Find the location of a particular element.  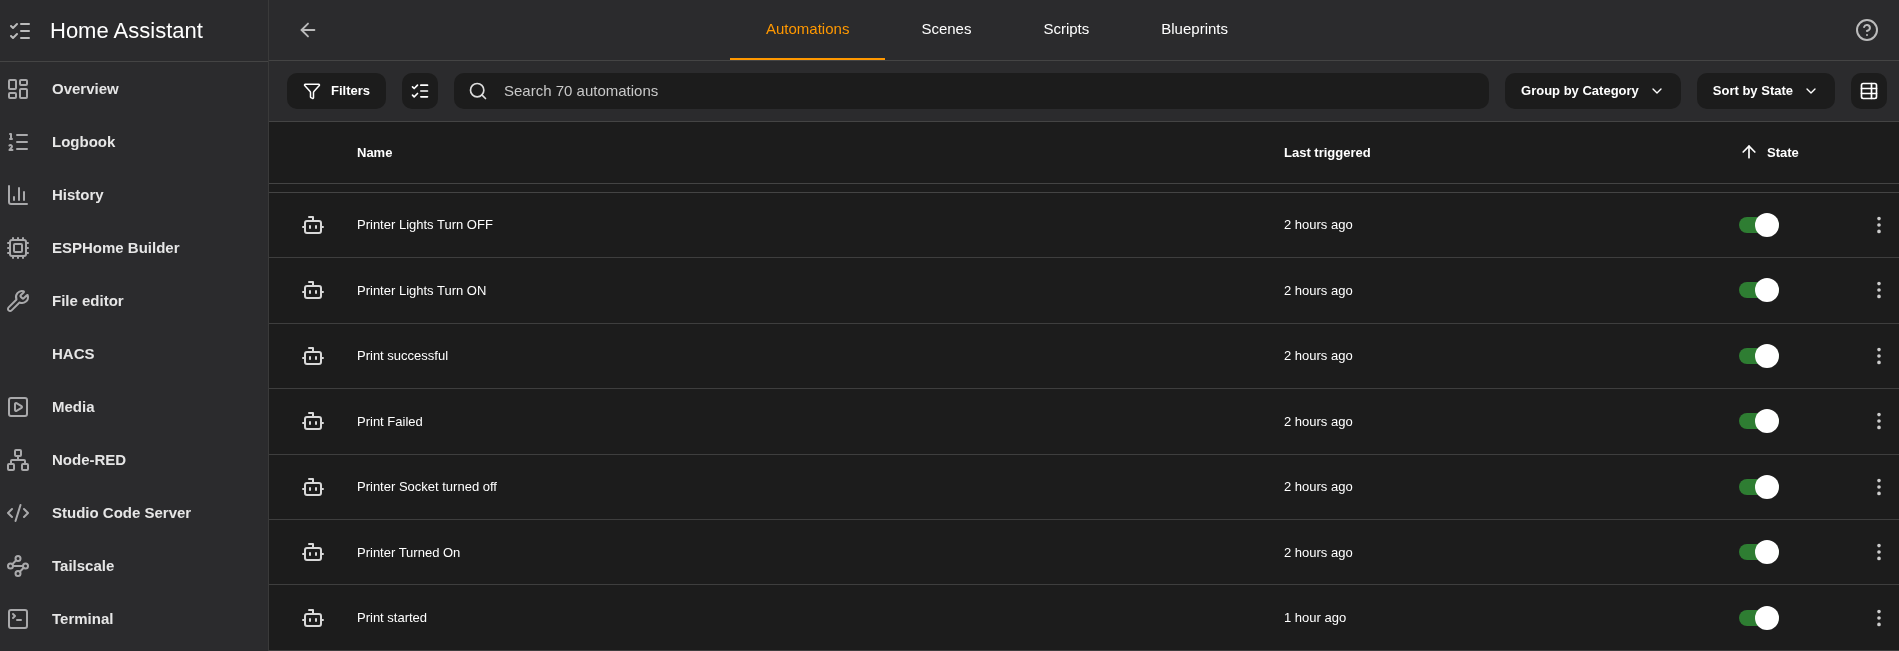

automation-name: Printer Lights Turn ON is located at coordinates (422, 290).